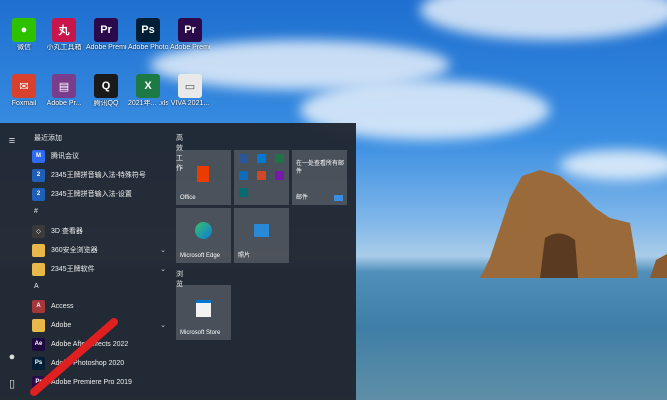 The height and width of the screenshot is (400, 667). I want to click on sea-rock, so click(573, 224).